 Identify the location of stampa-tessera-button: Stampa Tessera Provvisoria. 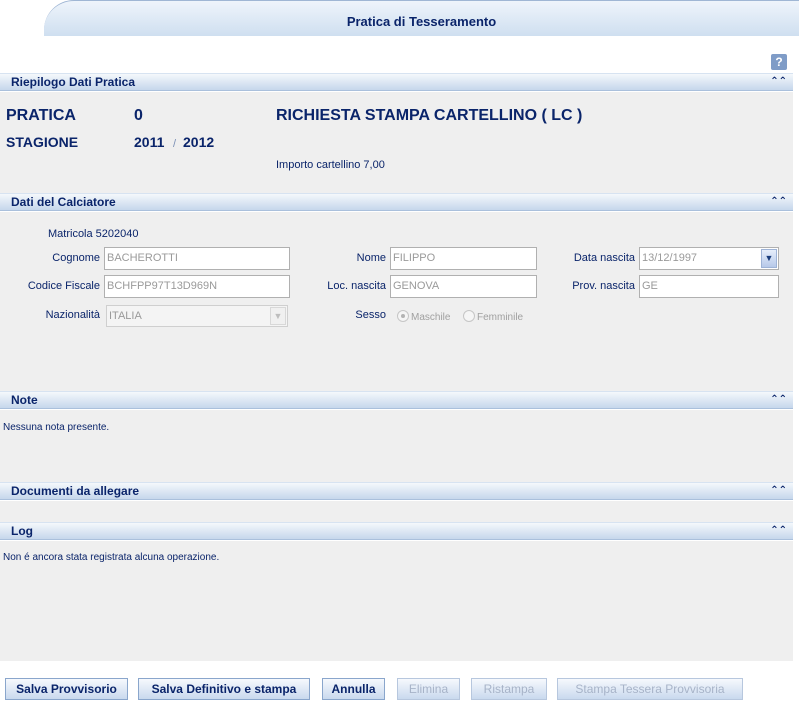
(650, 689).